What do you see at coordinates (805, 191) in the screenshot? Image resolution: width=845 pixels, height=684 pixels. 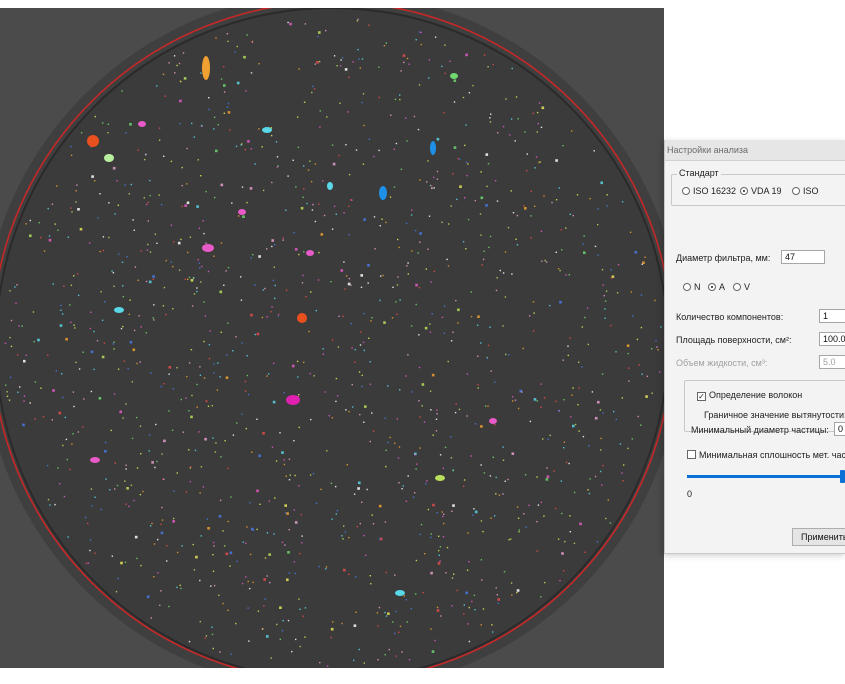 I see `radio-iso: ISO` at bounding box center [805, 191].